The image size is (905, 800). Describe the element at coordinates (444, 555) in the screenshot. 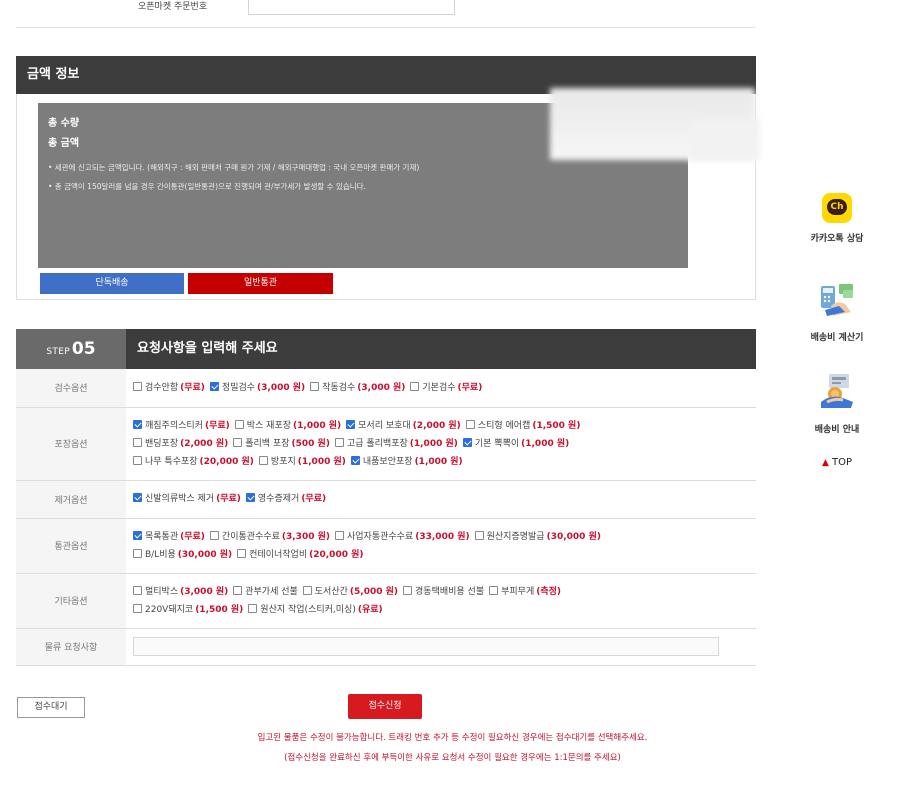

I see `option-line: B/L비용 (30,000 원) 컨테이너작업비 (20,000 원)` at that location.